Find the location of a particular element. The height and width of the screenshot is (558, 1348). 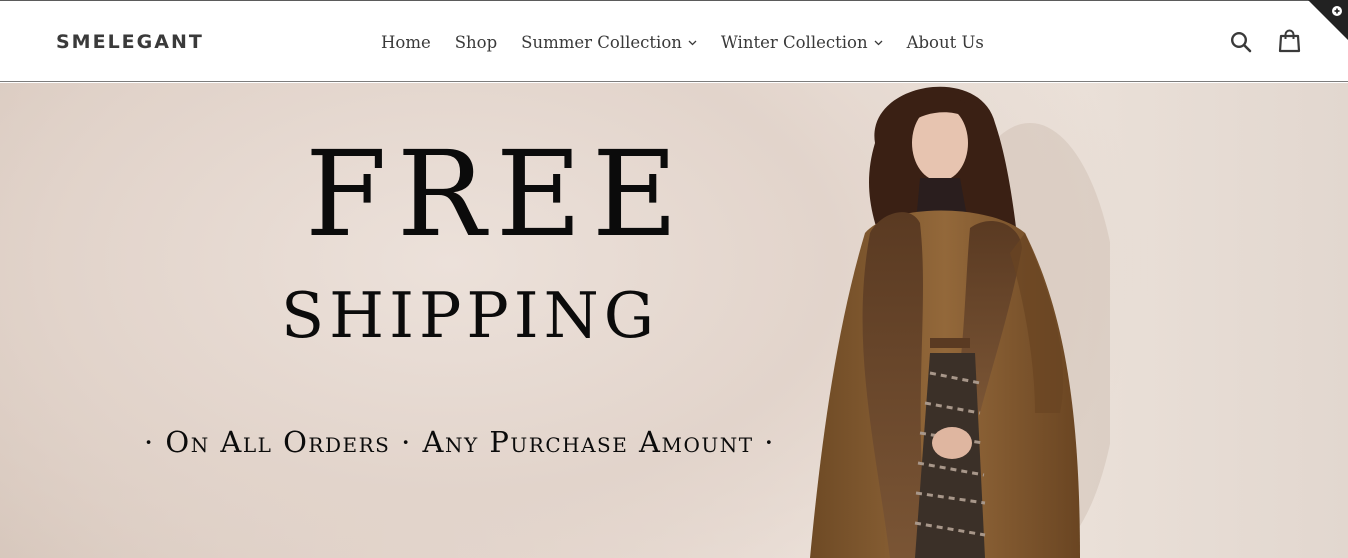

nav-about-us: About Us is located at coordinates (945, 42).